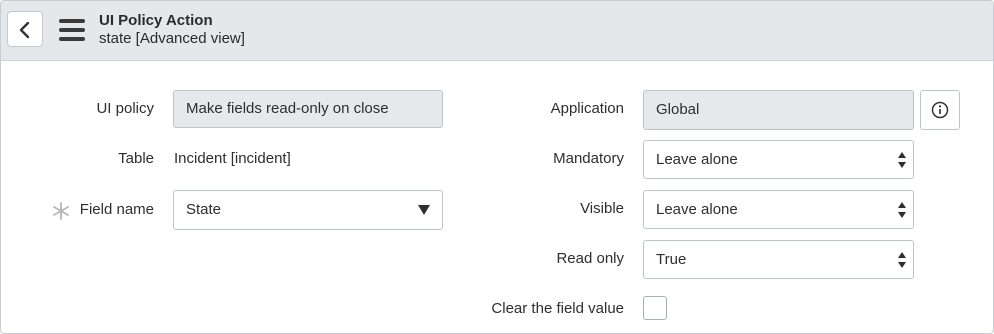 The image size is (994, 334). Describe the element at coordinates (72, 30) in the screenshot. I see `hamburger-menu-icon` at that location.